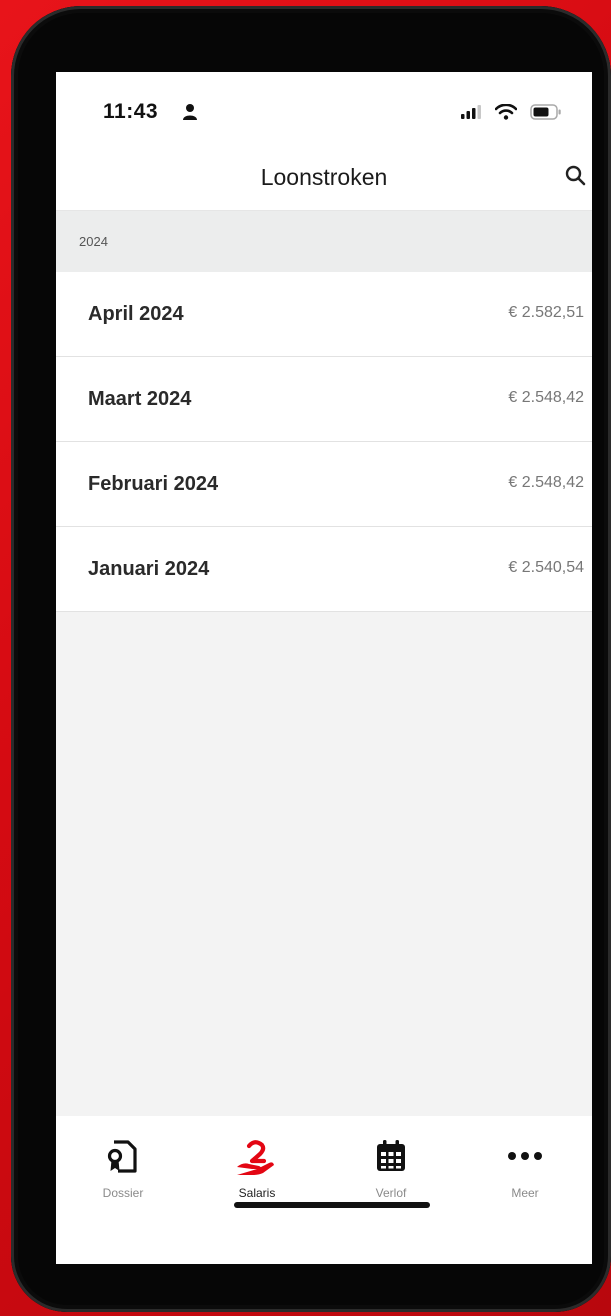  What do you see at coordinates (324, 314) in the screenshot?
I see `payslip-row: April 2024 € 2.582,51` at bounding box center [324, 314].